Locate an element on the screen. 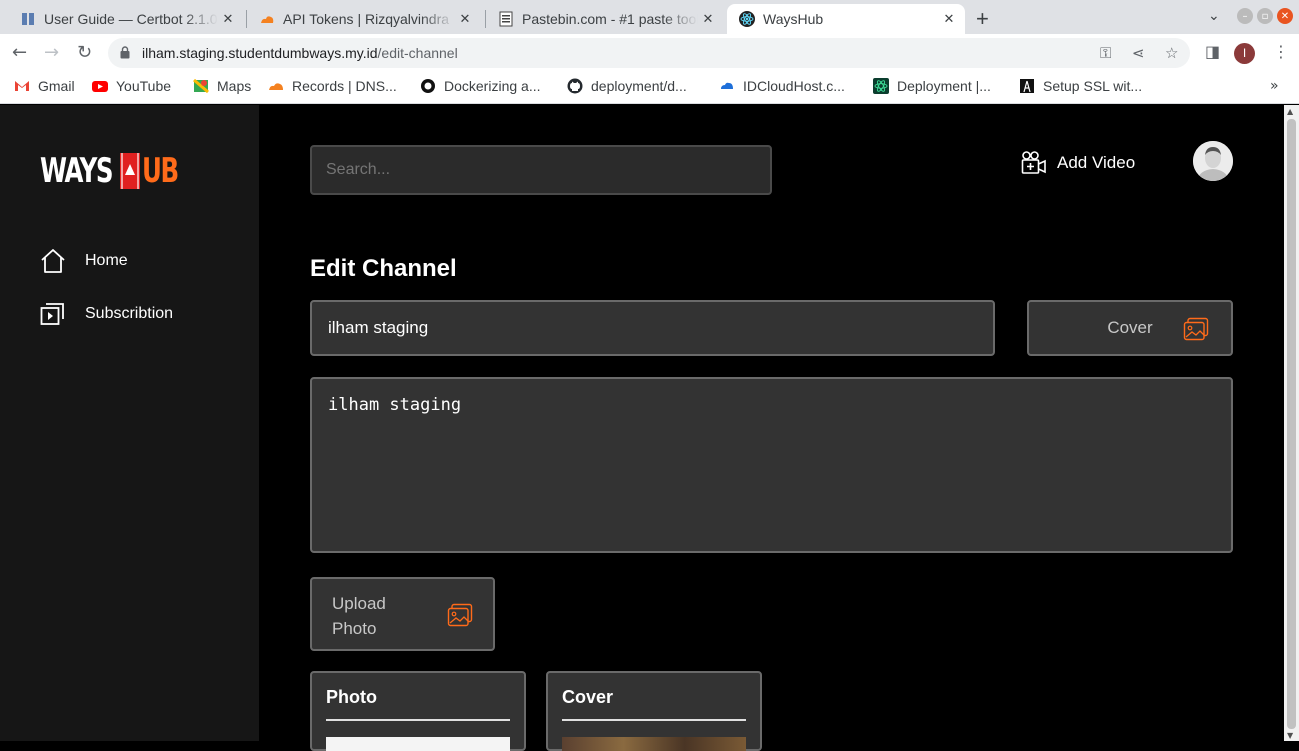 This screenshot has height=751, width=1299. browser-tab: API Tokens | Rizqyalvindra ✕ is located at coordinates (364, 19).